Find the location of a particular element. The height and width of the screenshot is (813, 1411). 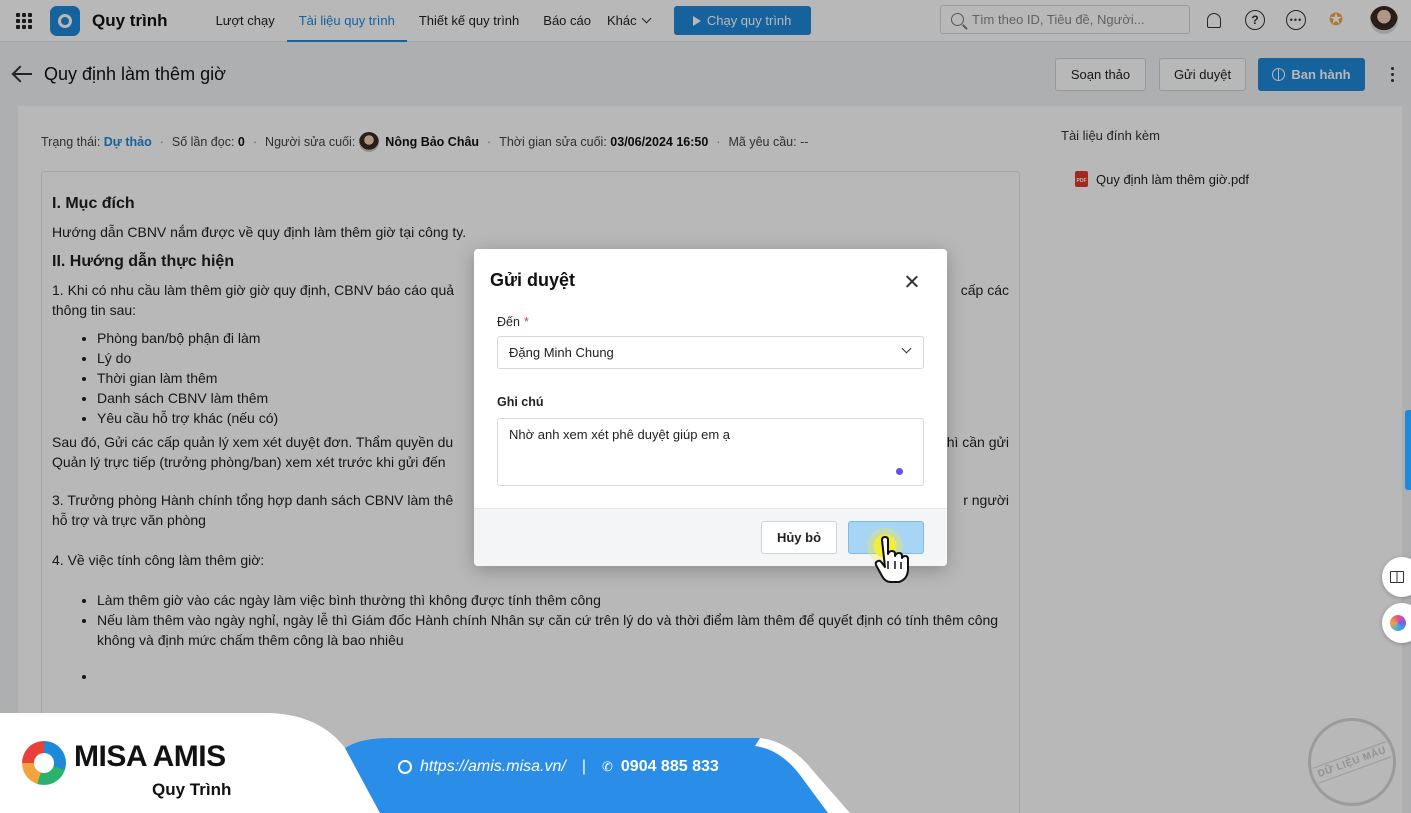

note-textarea-value: Nhờ anh xem xét phê duyệt giúp em ạ is located at coordinates (619, 434).